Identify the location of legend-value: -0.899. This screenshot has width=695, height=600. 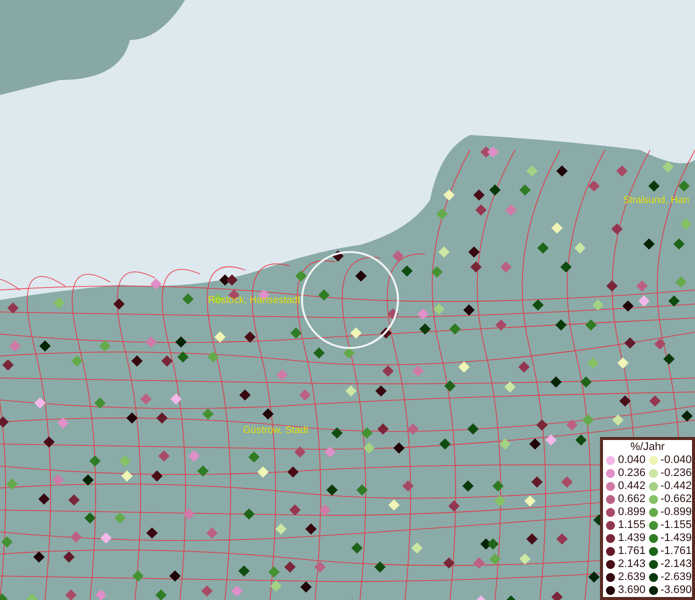
(676, 512).